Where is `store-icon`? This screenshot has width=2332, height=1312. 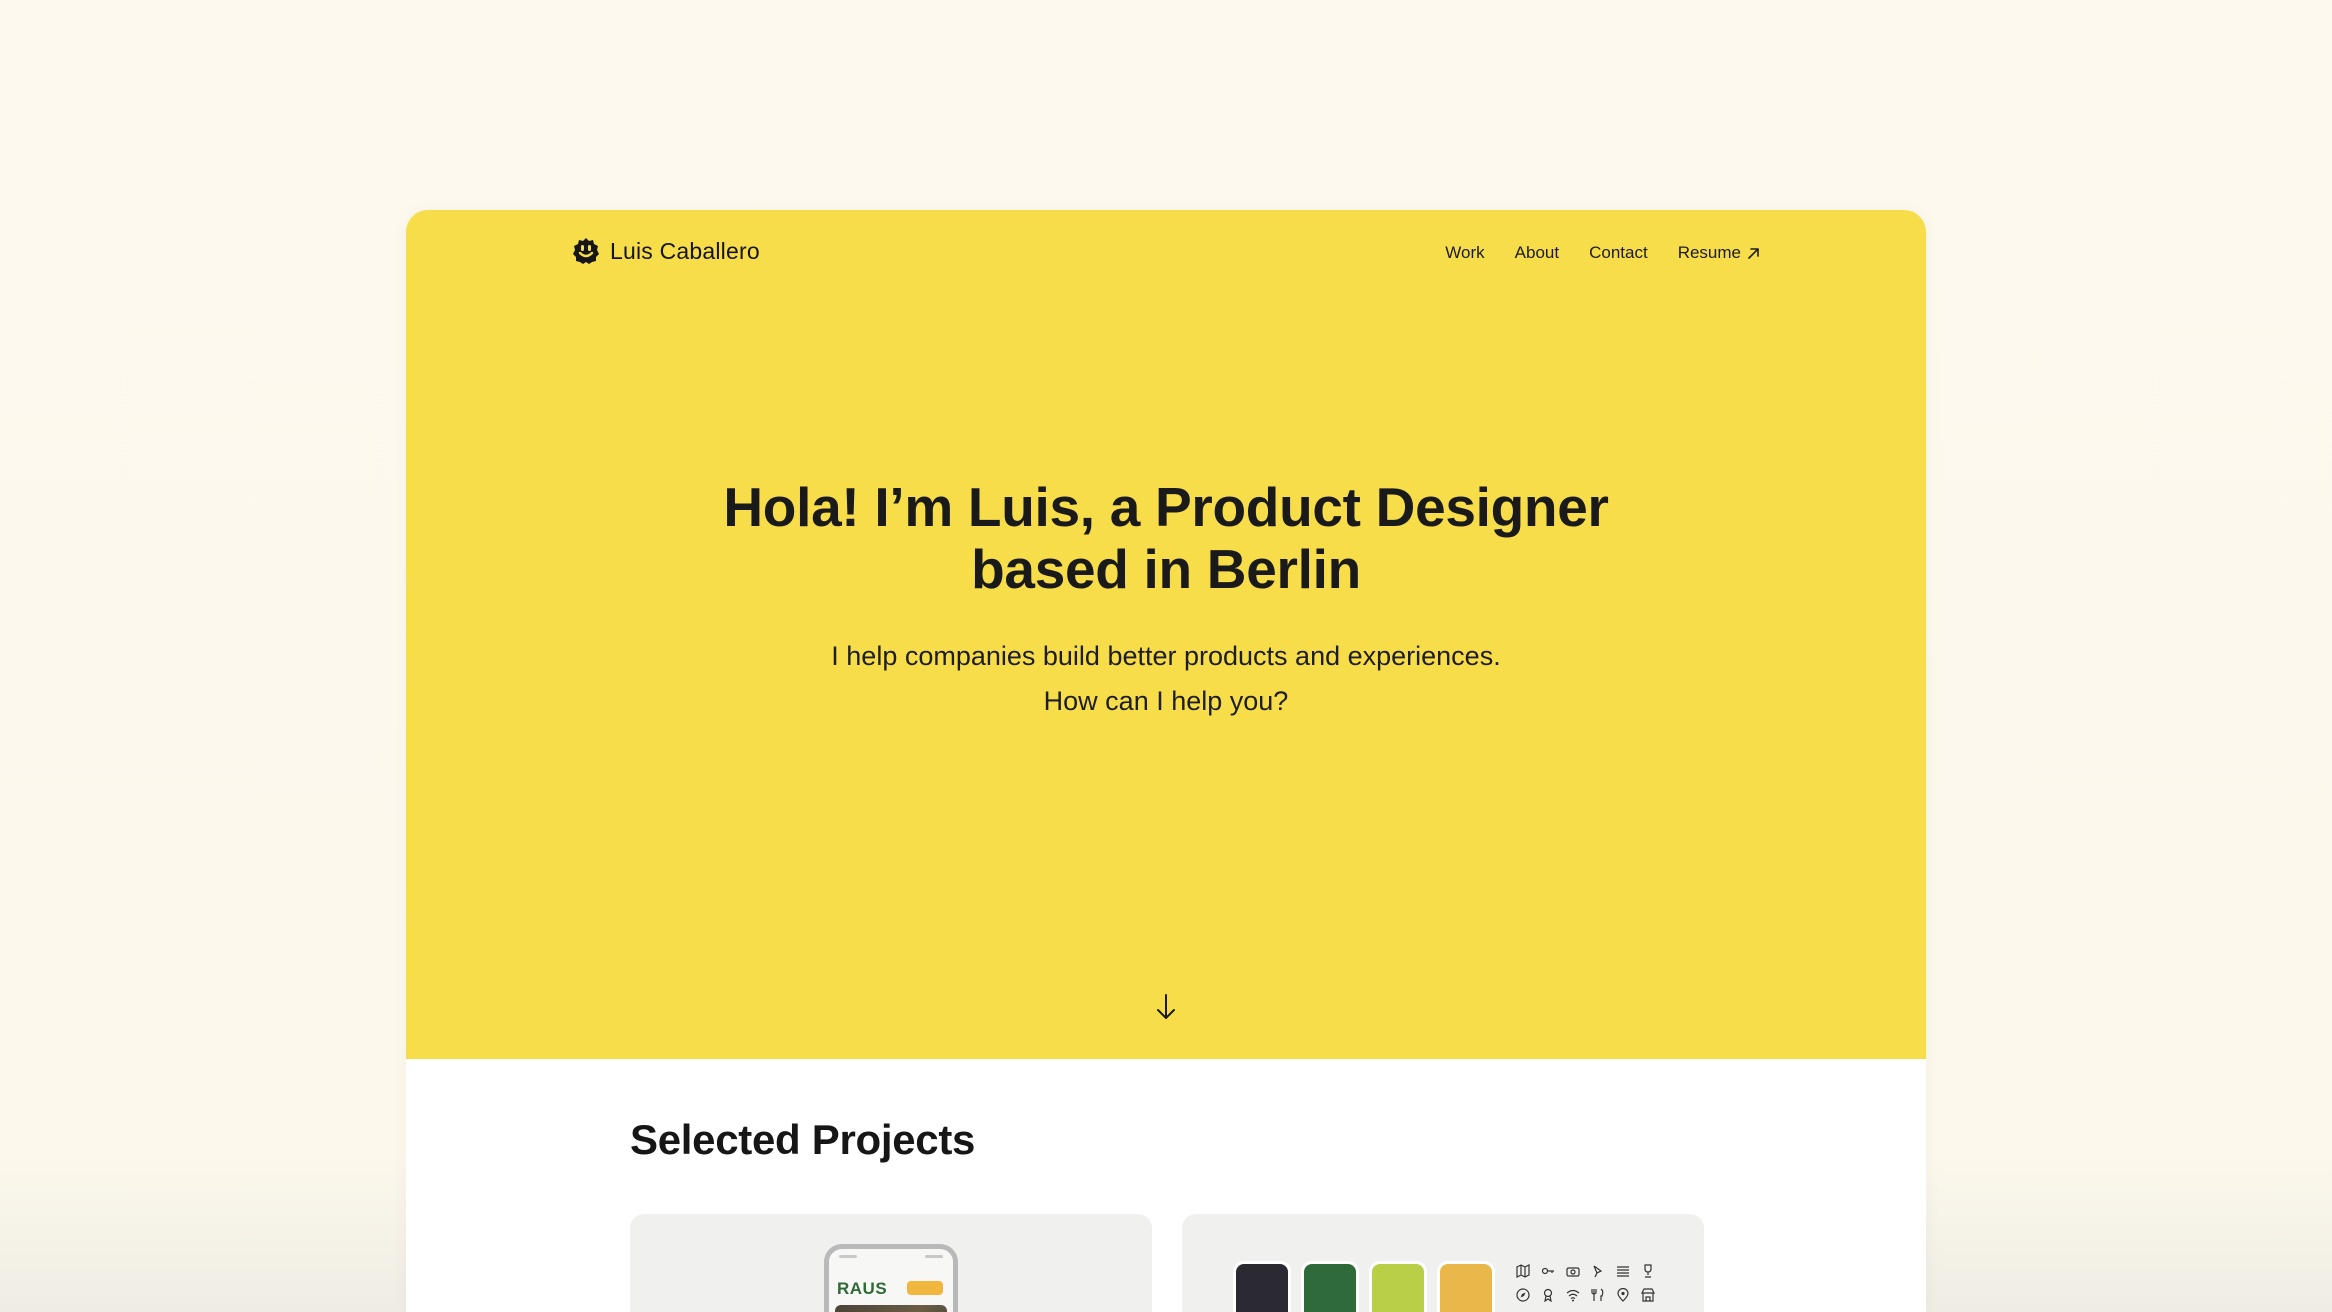 store-icon is located at coordinates (1648, 1295).